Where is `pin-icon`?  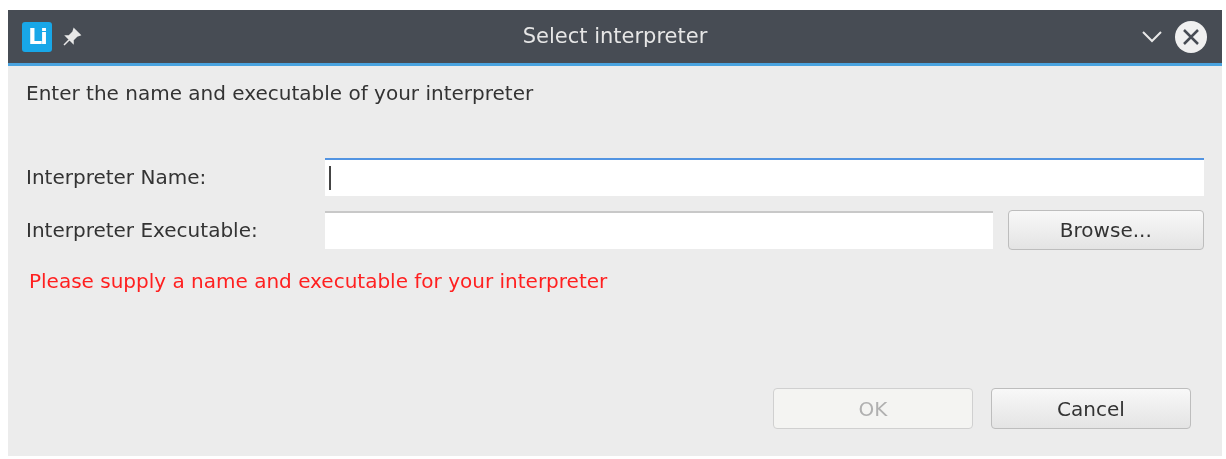 pin-icon is located at coordinates (72, 36).